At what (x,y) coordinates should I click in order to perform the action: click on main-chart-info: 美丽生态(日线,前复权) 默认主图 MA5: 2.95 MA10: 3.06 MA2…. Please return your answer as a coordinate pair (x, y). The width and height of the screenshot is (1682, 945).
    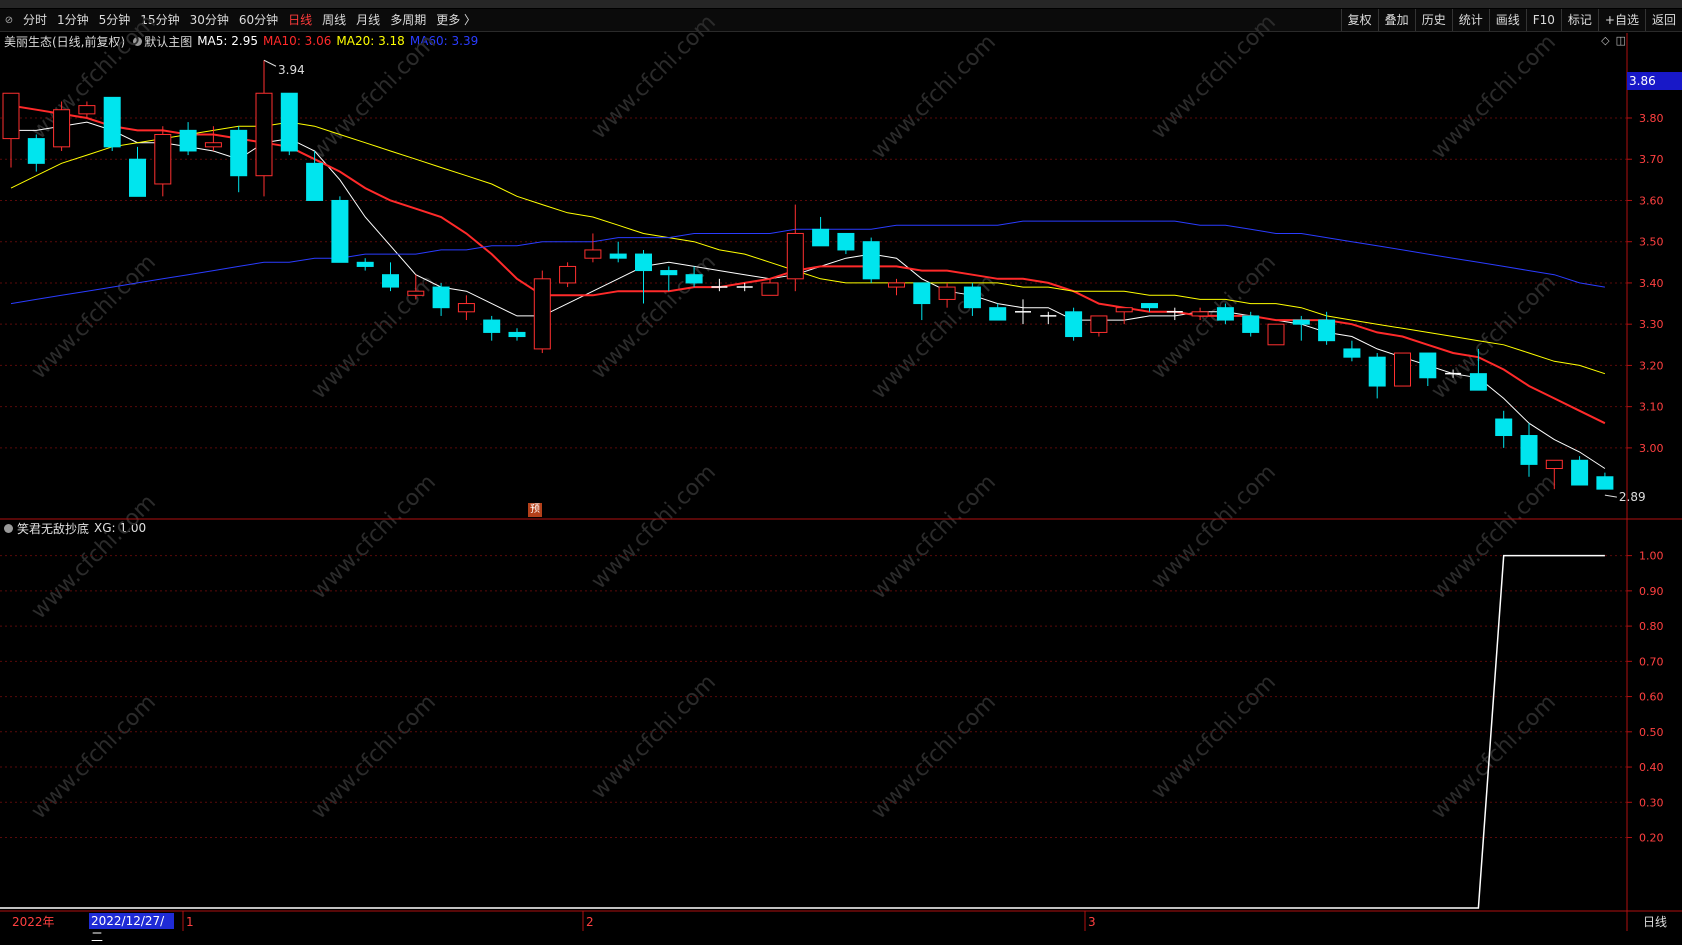
    Looking at the image, I should click on (239, 41).